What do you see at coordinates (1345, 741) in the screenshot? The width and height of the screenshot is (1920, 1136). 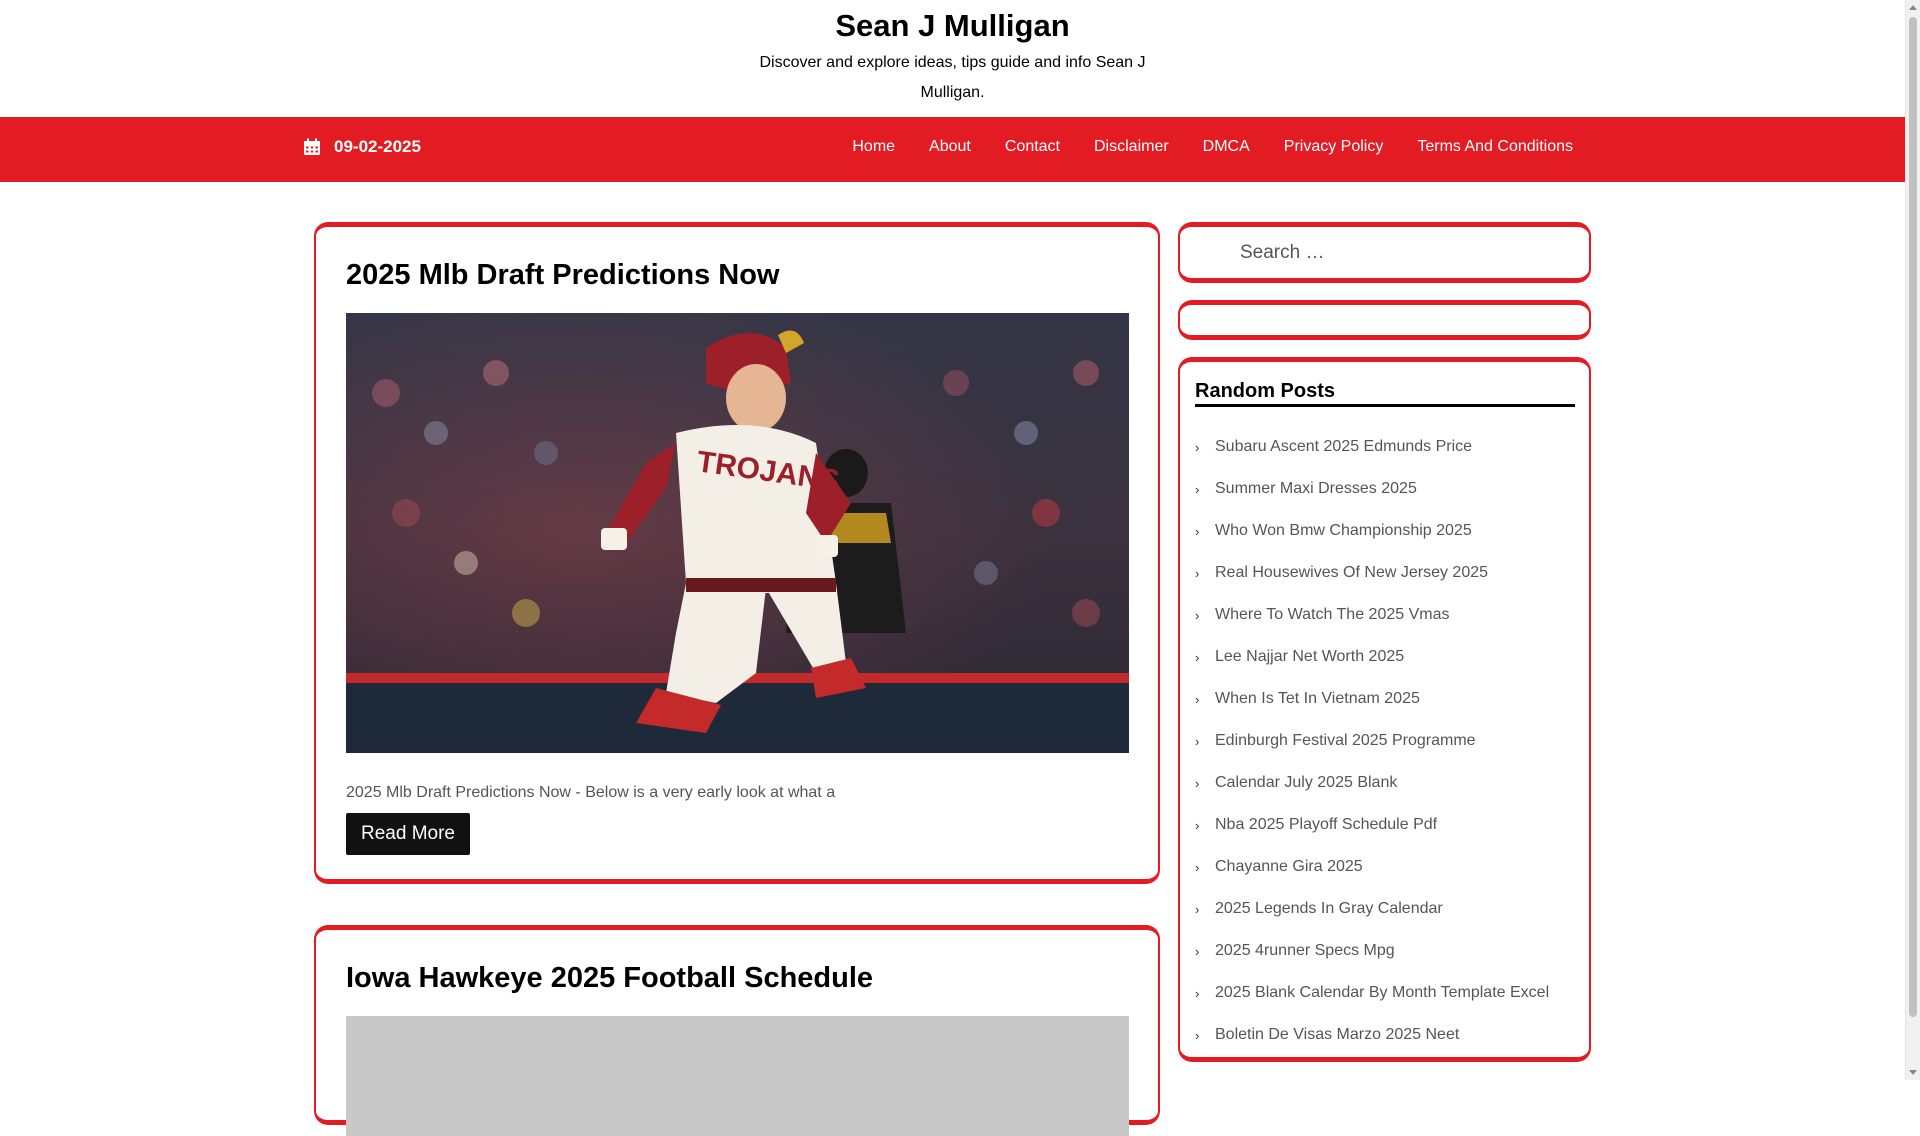 I see `list-item-label: Edinburgh Festival 2025 Programme` at bounding box center [1345, 741].